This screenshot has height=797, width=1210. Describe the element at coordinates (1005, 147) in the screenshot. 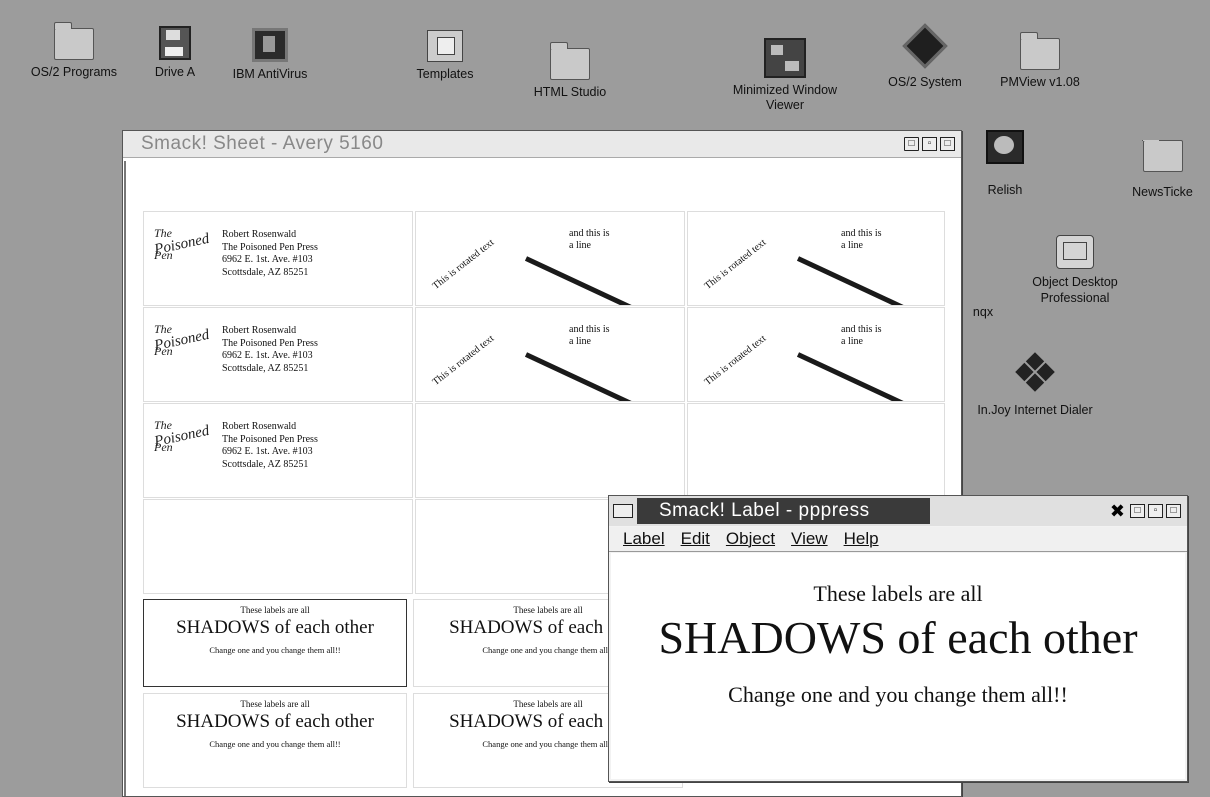

I see `relish-icon` at that location.